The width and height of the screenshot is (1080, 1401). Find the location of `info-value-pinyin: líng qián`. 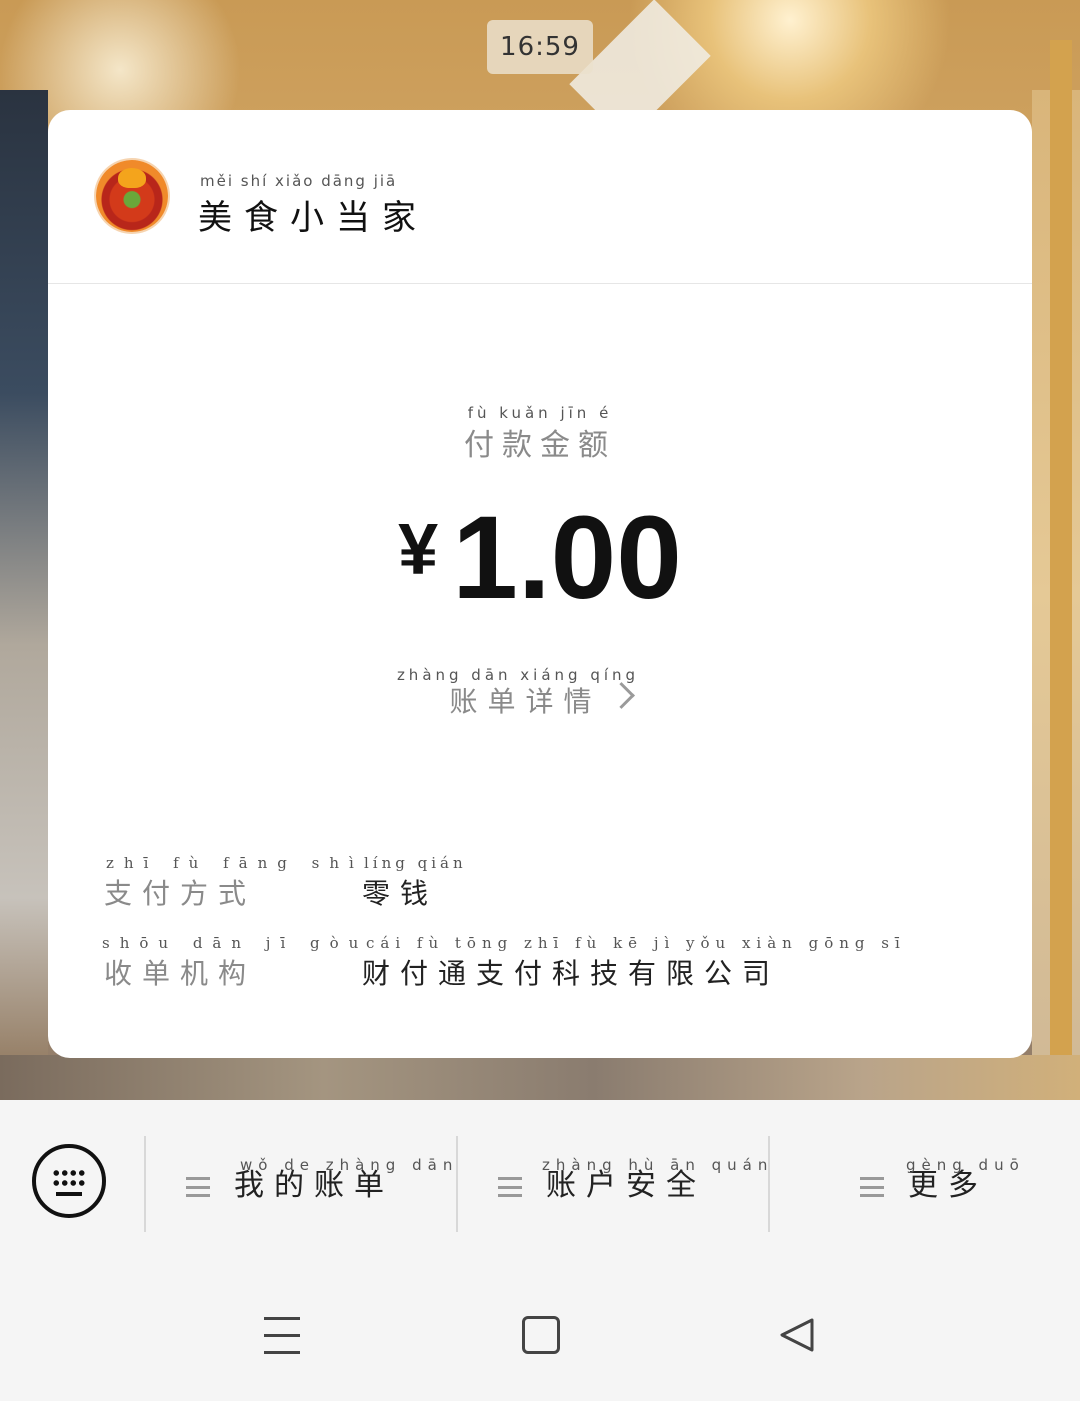

info-value-pinyin: líng qián is located at coordinates (415, 863).